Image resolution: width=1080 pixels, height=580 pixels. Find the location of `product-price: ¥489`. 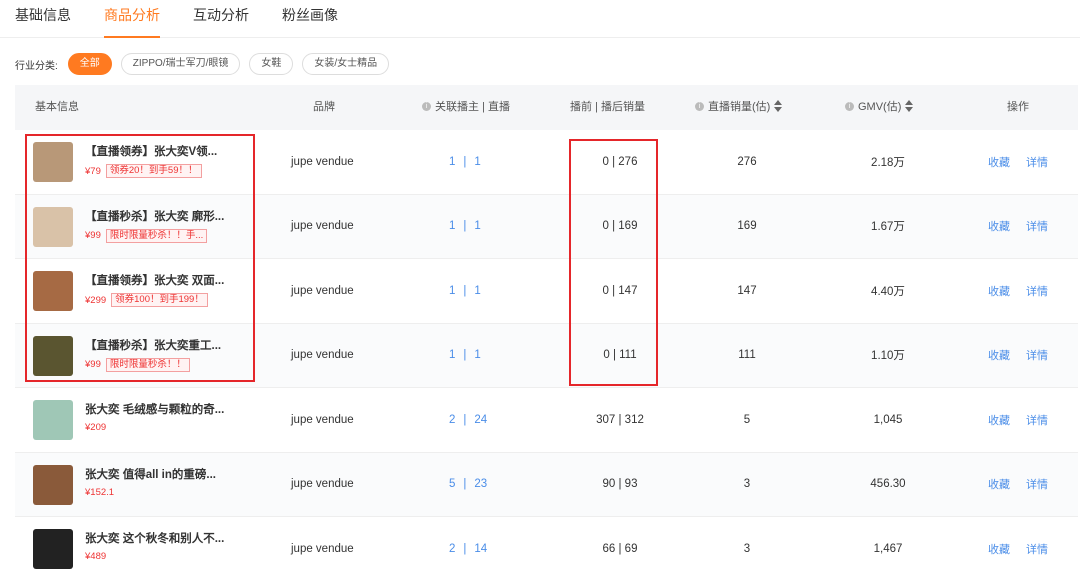

product-price: ¥489 is located at coordinates (96, 556).